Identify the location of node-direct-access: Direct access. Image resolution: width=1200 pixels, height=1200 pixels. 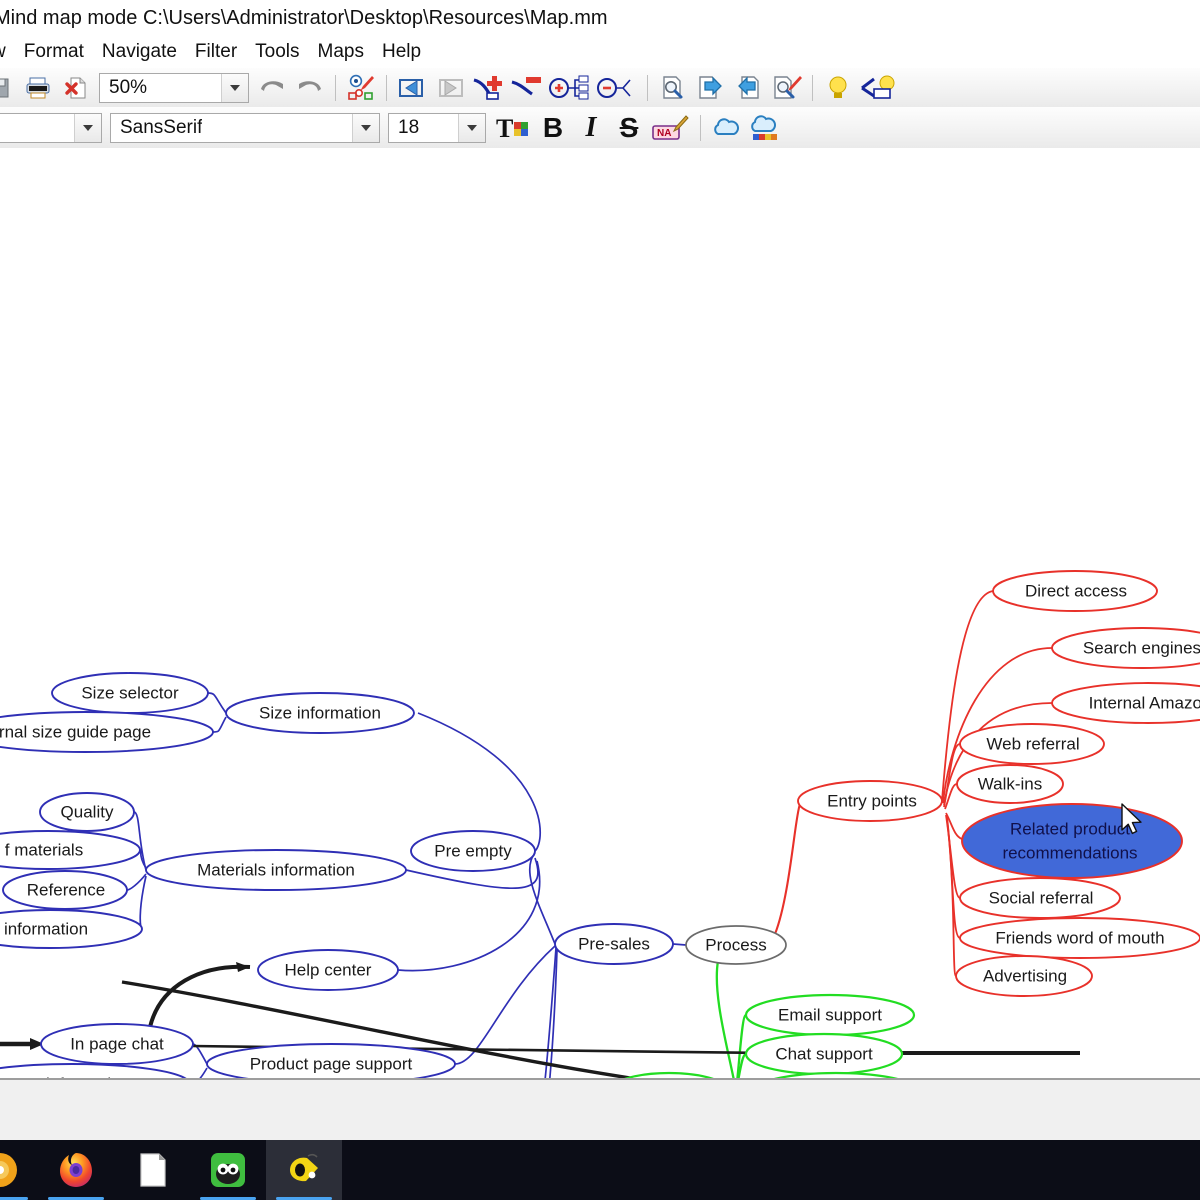
(1075, 591).